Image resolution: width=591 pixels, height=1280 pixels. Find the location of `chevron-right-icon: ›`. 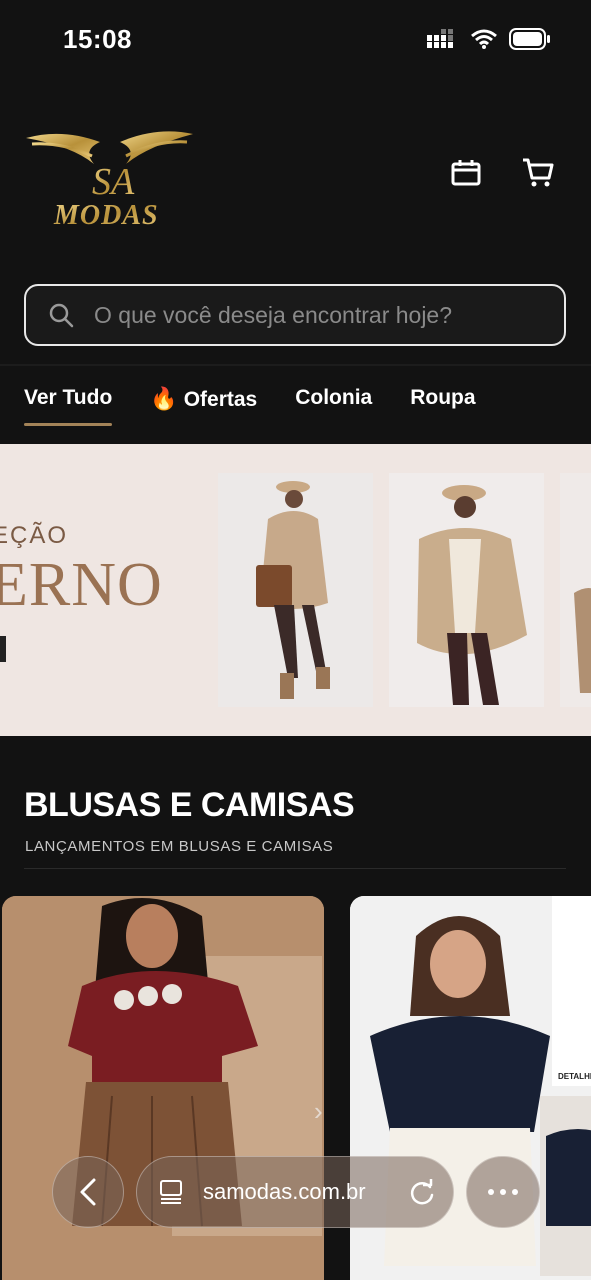

chevron-right-icon: › is located at coordinates (318, 1111).